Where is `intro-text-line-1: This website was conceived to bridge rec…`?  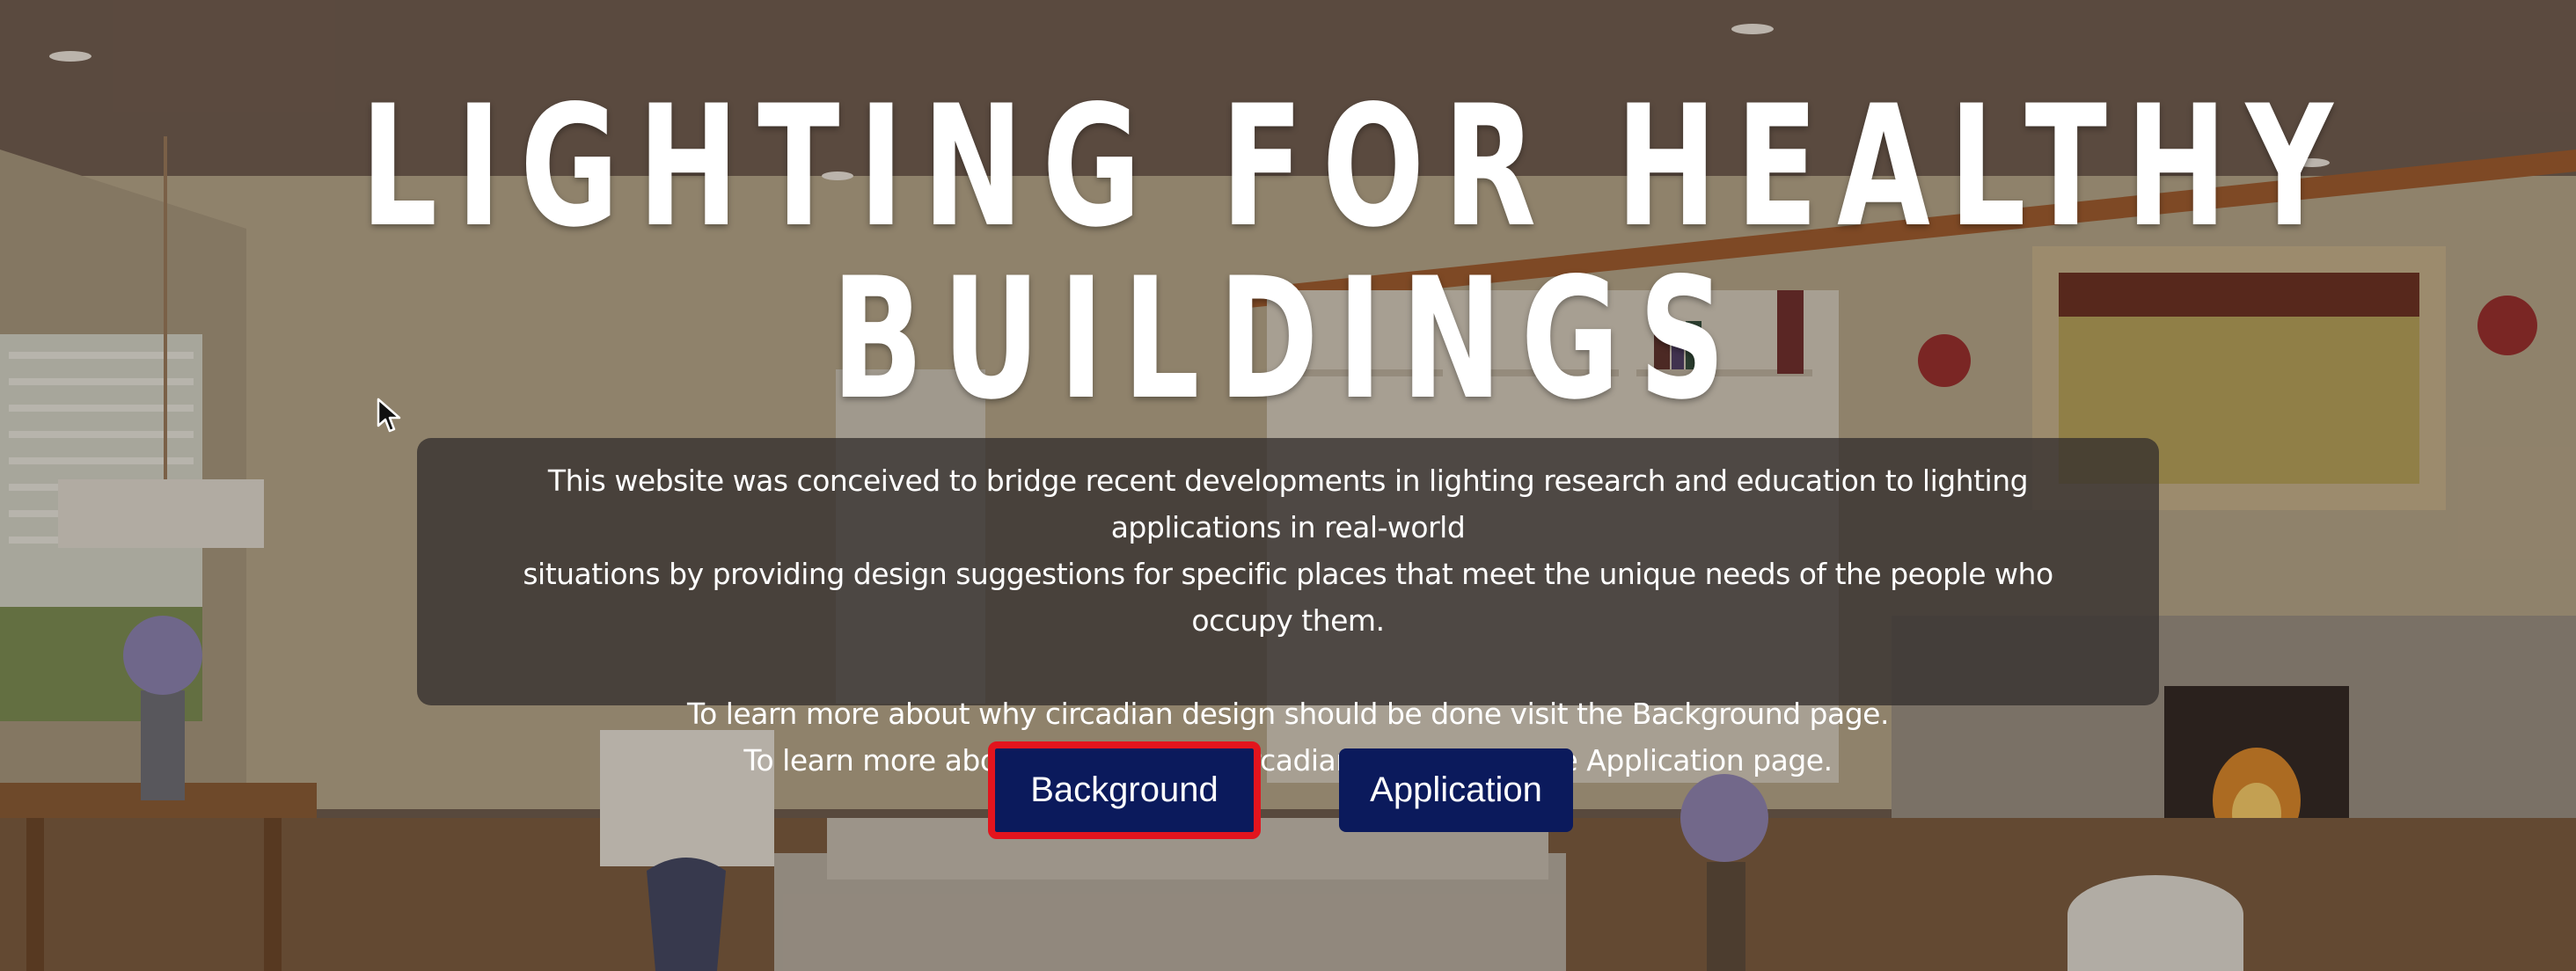
intro-text-line-1: This website was conceived to bridge rec… is located at coordinates (1288, 504).